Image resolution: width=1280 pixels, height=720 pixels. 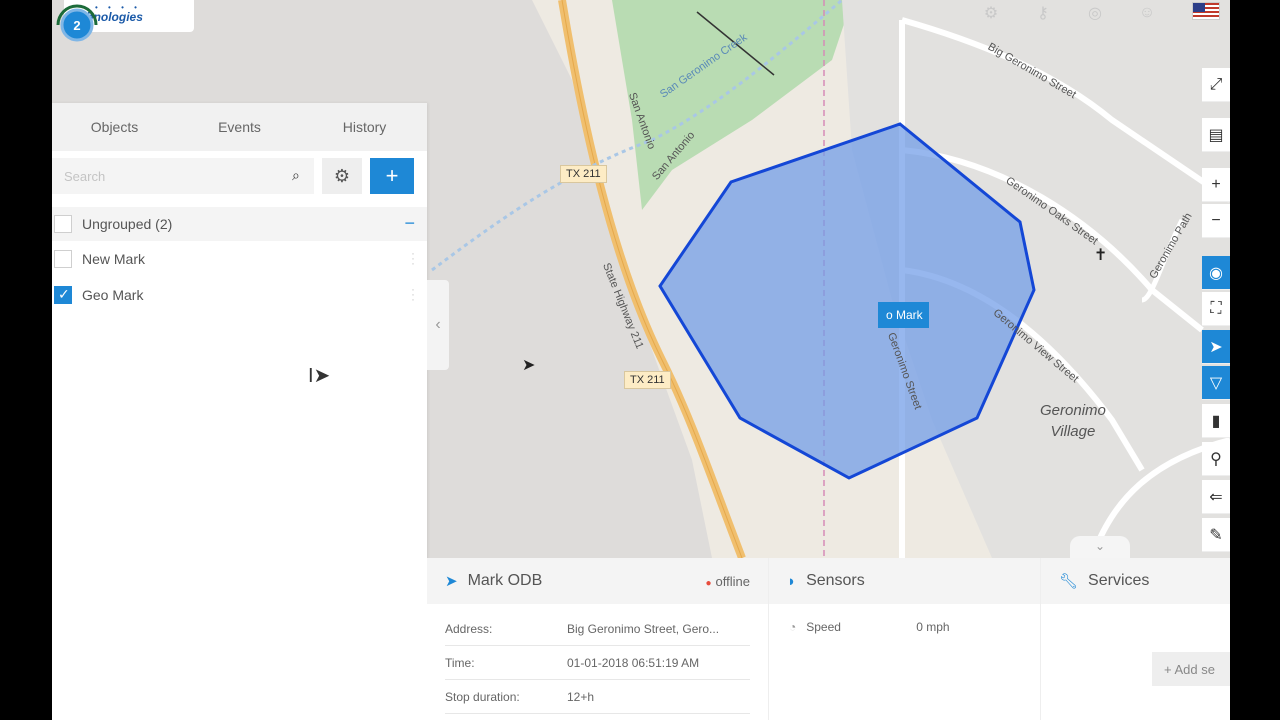 What do you see at coordinates (903, 315) in the screenshot?
I see `object-marker-label: o Mark` at bounding box center [903, 315].